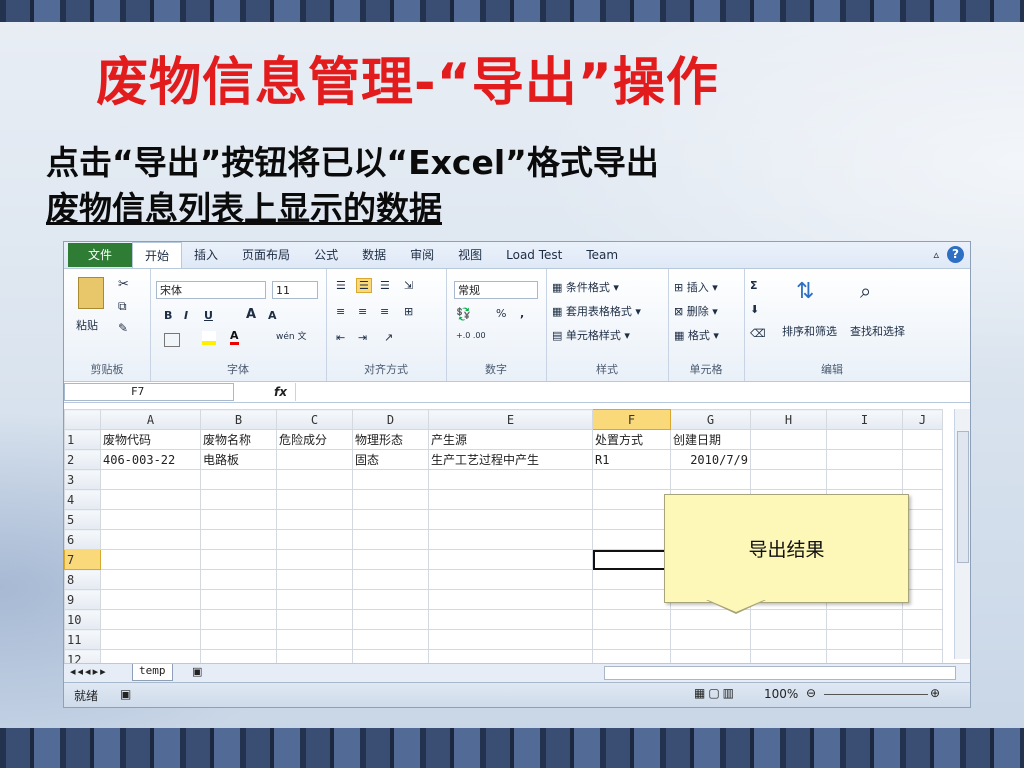 This screenshot has height=768, width=1024. I want to click on sheet-nav-arrows-icon: ◂◂◂▸▸, so click(89, 671).